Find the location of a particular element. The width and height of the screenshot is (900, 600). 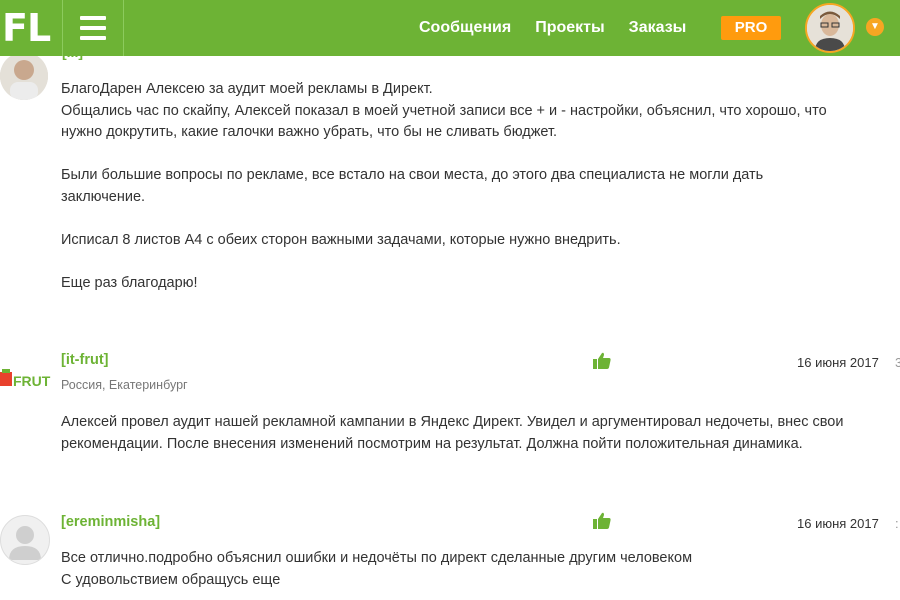

nav-orders: Заказы is located at coordinates (658, 28).